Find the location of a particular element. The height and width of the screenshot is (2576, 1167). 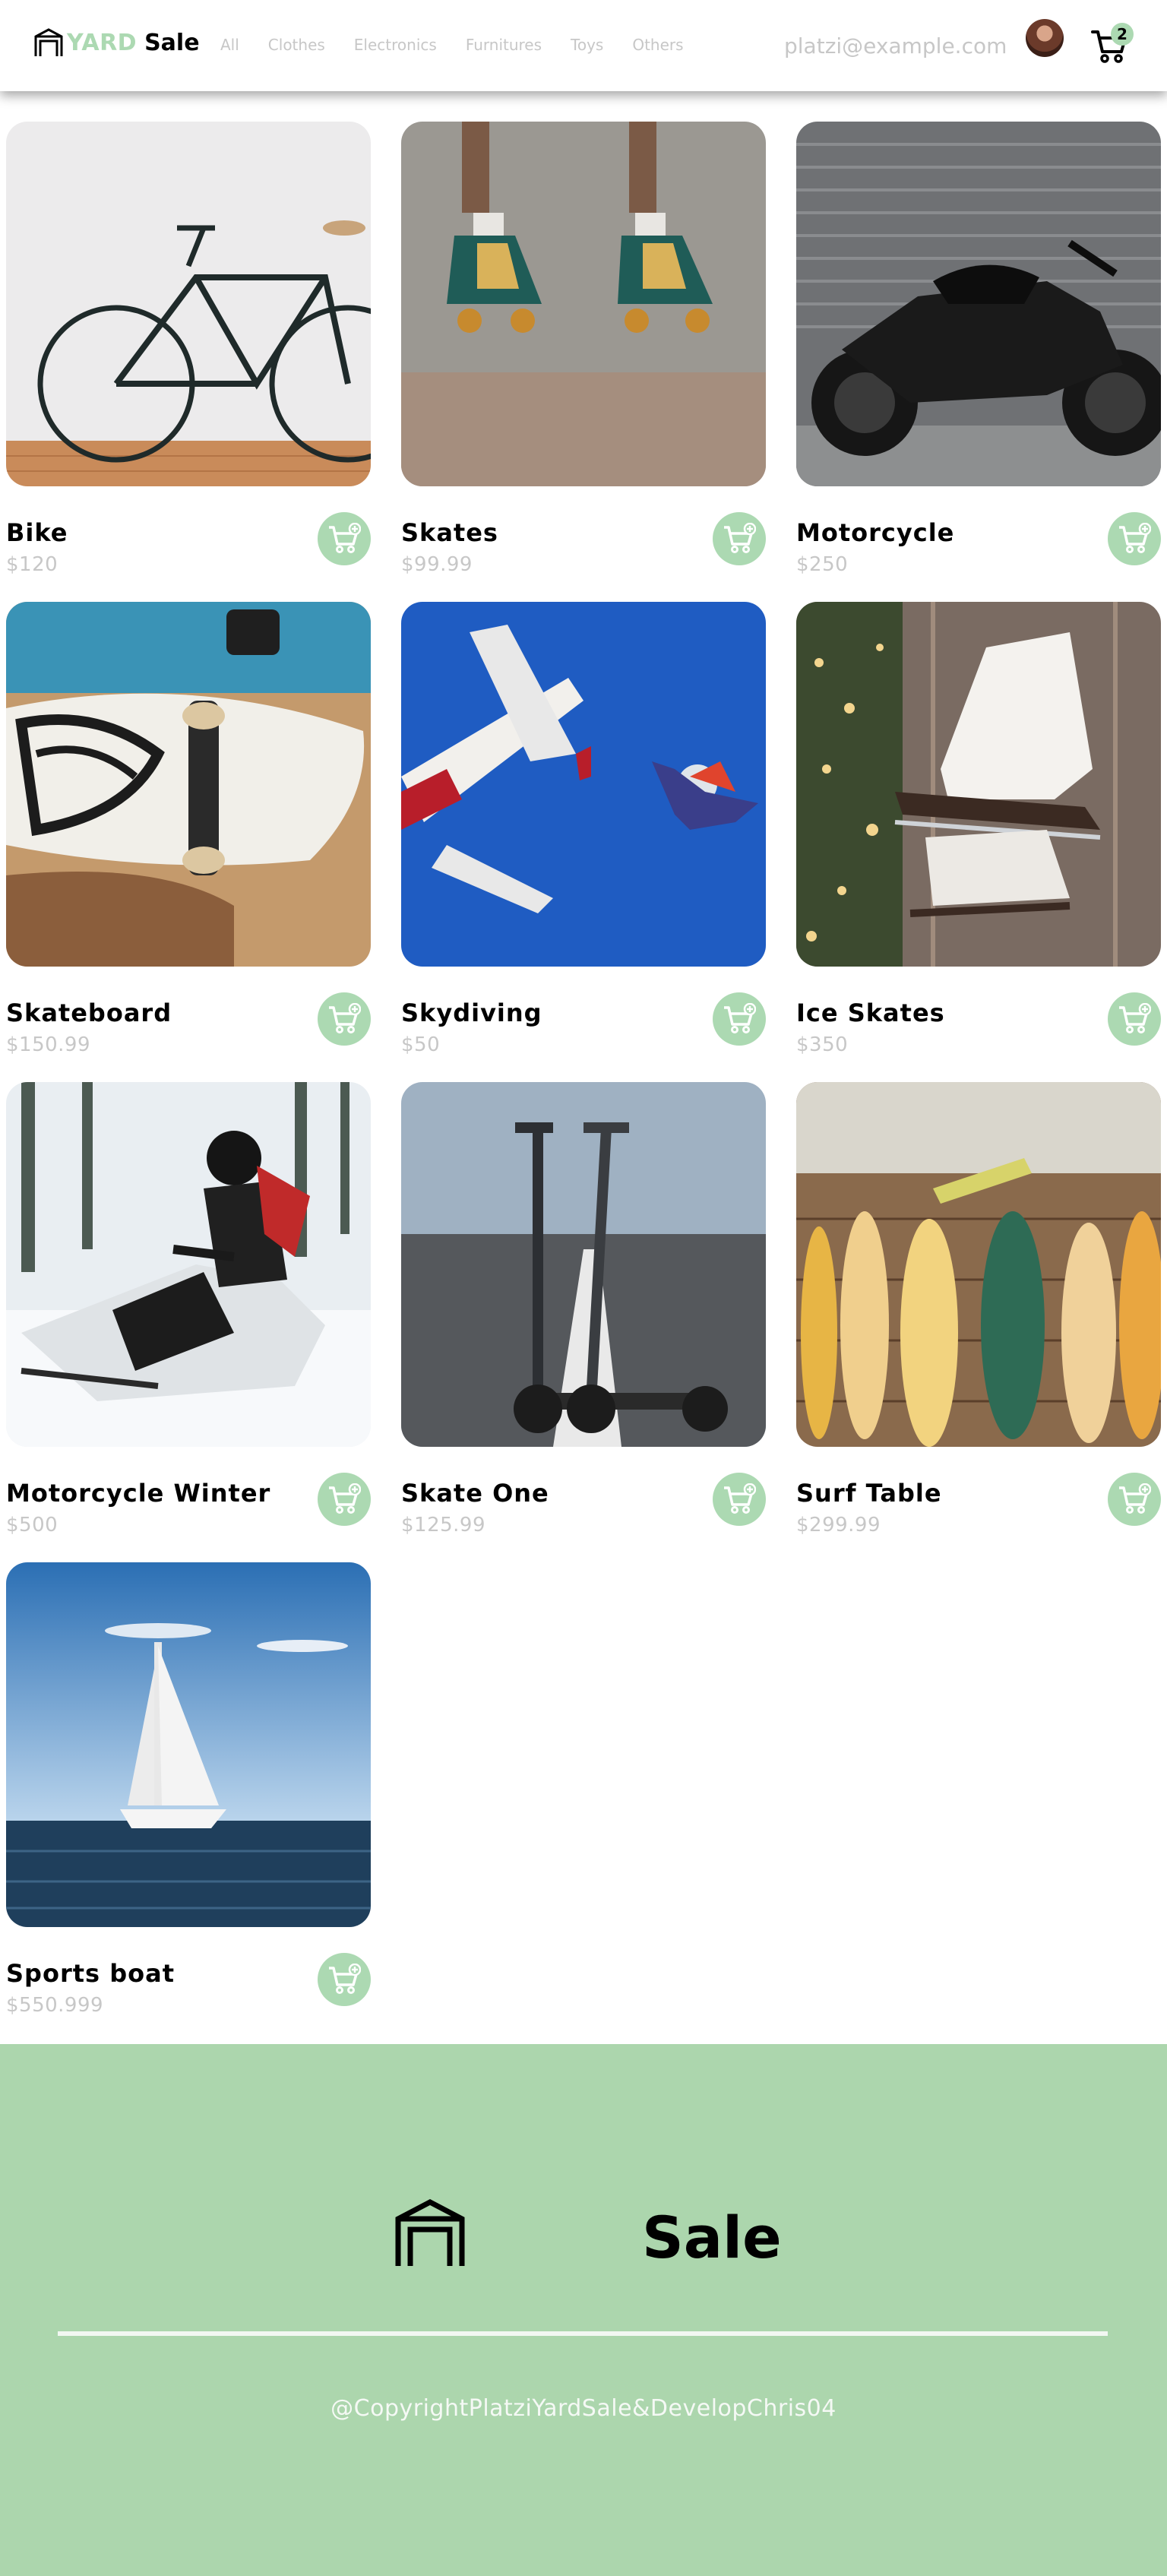

product-info: Surf Table $299.99 is located at coordinates (978, 1503).